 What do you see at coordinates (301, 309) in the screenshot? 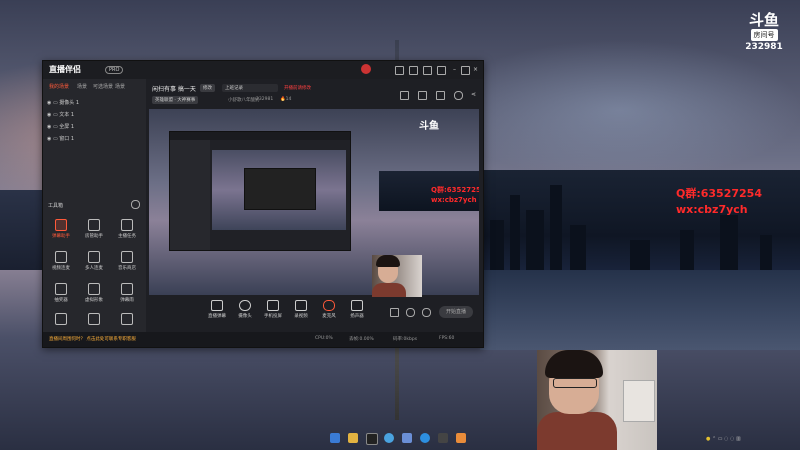
I see `record-video-control: 录视频` at bounding box center [301, 309].